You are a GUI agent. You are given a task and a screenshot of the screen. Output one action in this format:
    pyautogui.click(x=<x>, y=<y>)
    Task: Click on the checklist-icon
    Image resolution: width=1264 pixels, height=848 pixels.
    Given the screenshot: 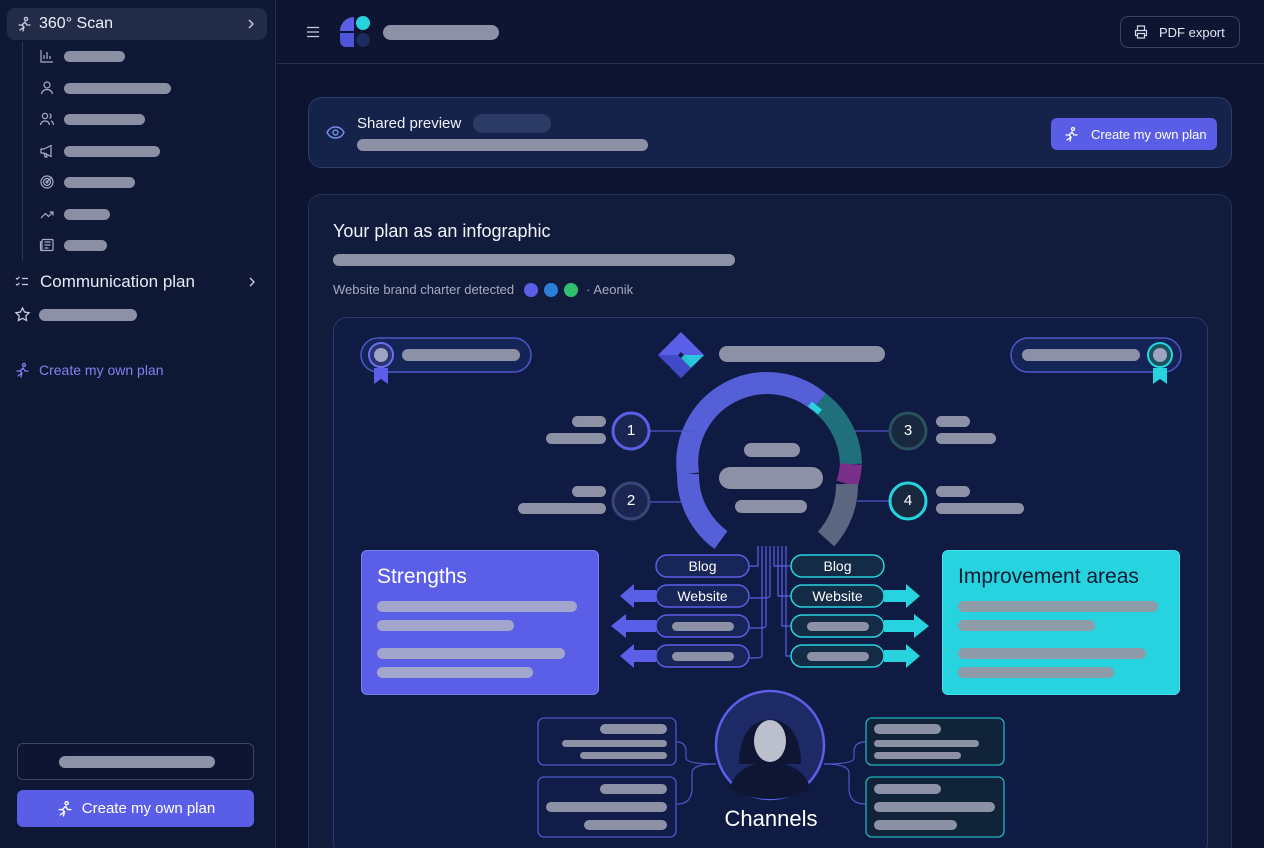 What is the action you would take?
    pyautogui.click(x=21, y=281)
    